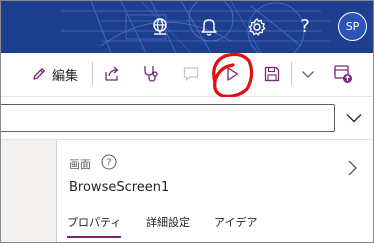 This screenshot has height=243, width=374. What do you see at coordinates (119, 187) in the screenshot?
I see `screen-name: BrowseScreen1` at bounding box center [119, 187].